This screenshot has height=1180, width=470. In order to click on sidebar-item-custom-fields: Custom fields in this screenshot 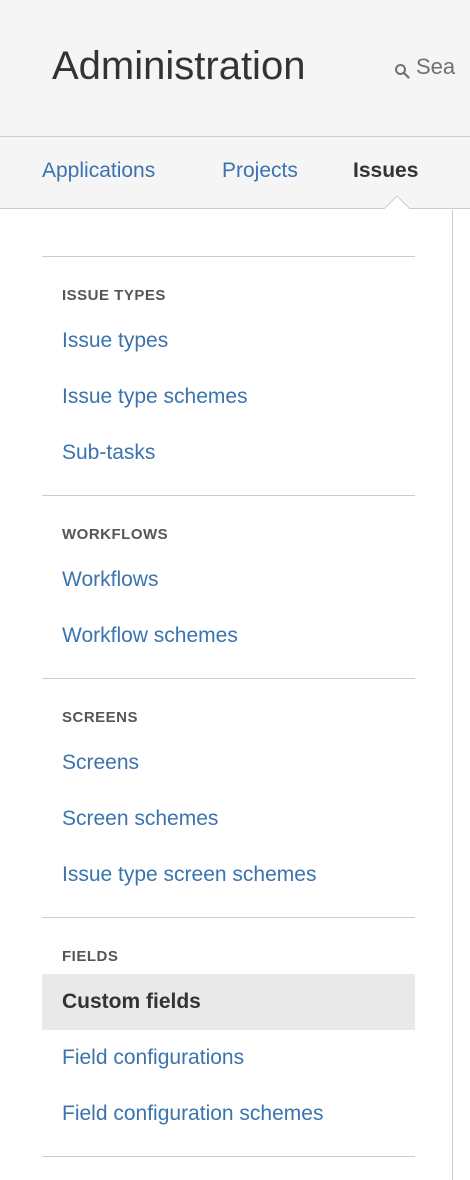, I will do `click(228, 1002)`.